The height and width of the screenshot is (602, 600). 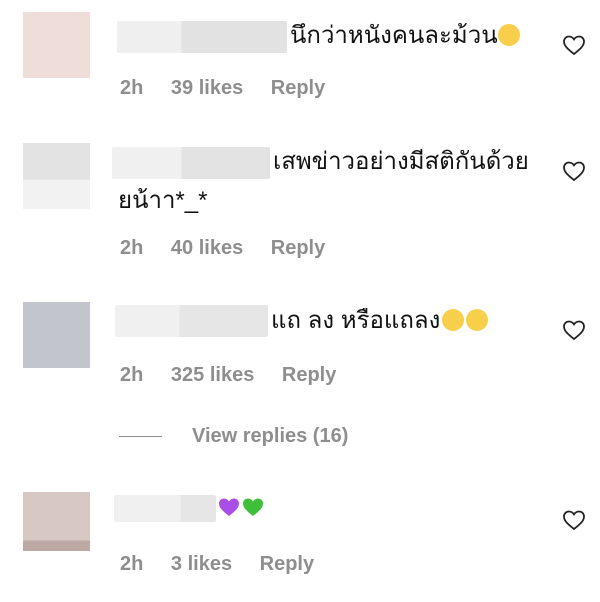 What do you see at coordinates (270, 436) in the screenshot?
I see `view-replies-label: View replies (16)` at bounding box center [270, 436].